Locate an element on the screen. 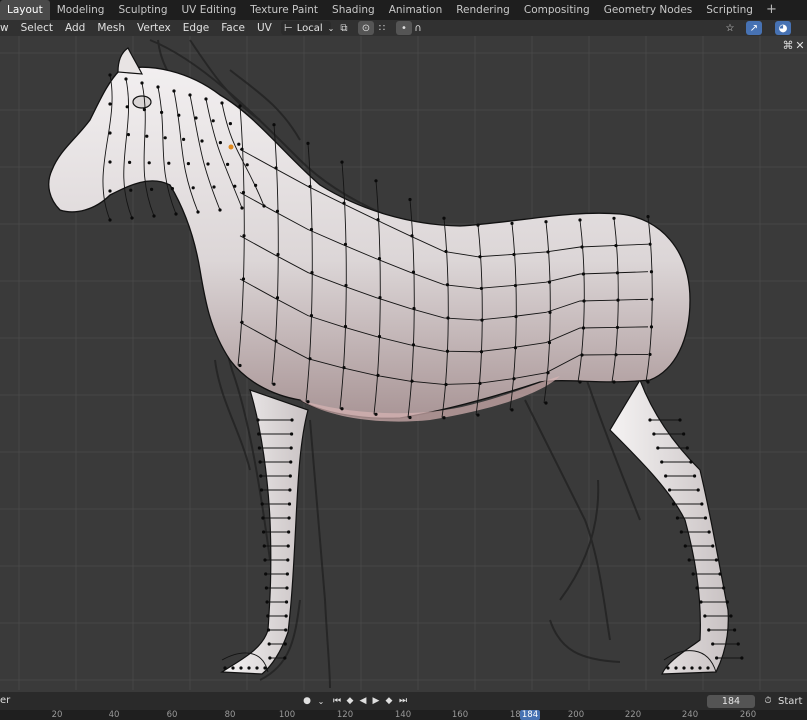 This screenshot has height=720, width=807. viewpoint-icon: ☆ is located at coordinates (730, 28).